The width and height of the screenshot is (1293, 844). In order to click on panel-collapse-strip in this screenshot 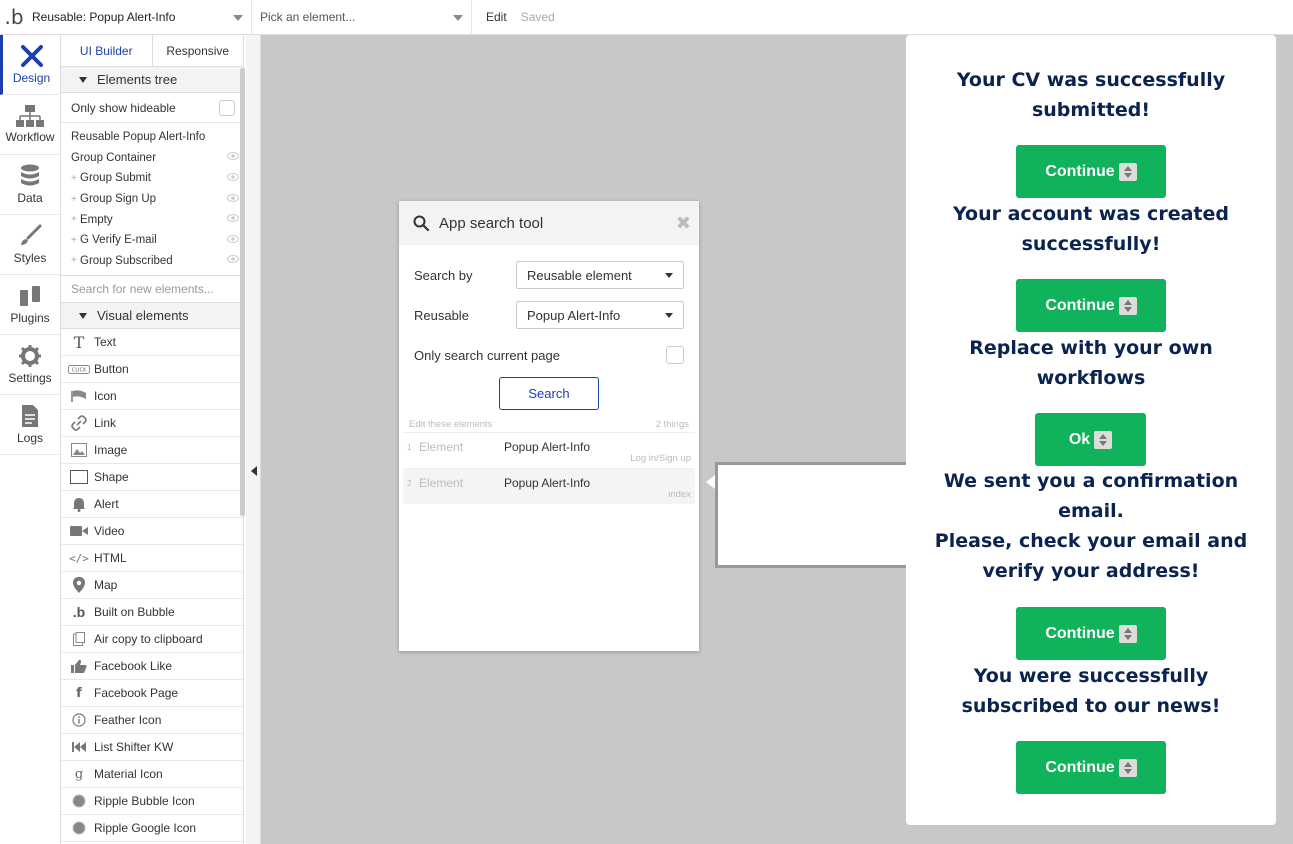, I will do `click(253, 439)`.